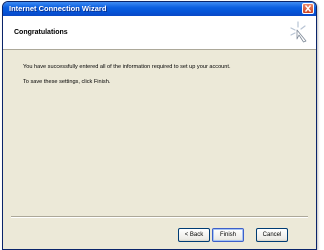  What do you see at coordinates (228, 235) in the screenshot?
I see `finish-button: Finish` at bounding box center [228, 235].